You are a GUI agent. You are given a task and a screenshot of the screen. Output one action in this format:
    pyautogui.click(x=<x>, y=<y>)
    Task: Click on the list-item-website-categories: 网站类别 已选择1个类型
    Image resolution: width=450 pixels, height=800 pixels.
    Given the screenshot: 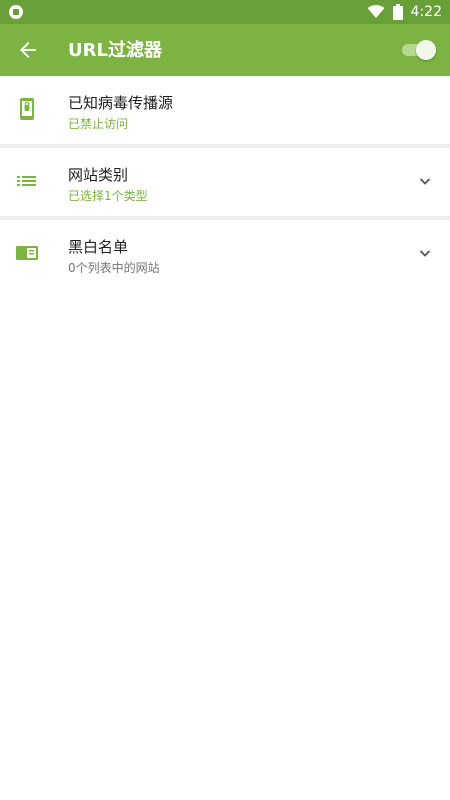 What is the action you would take?
    pyautogui.click(x=225, y=182)
    